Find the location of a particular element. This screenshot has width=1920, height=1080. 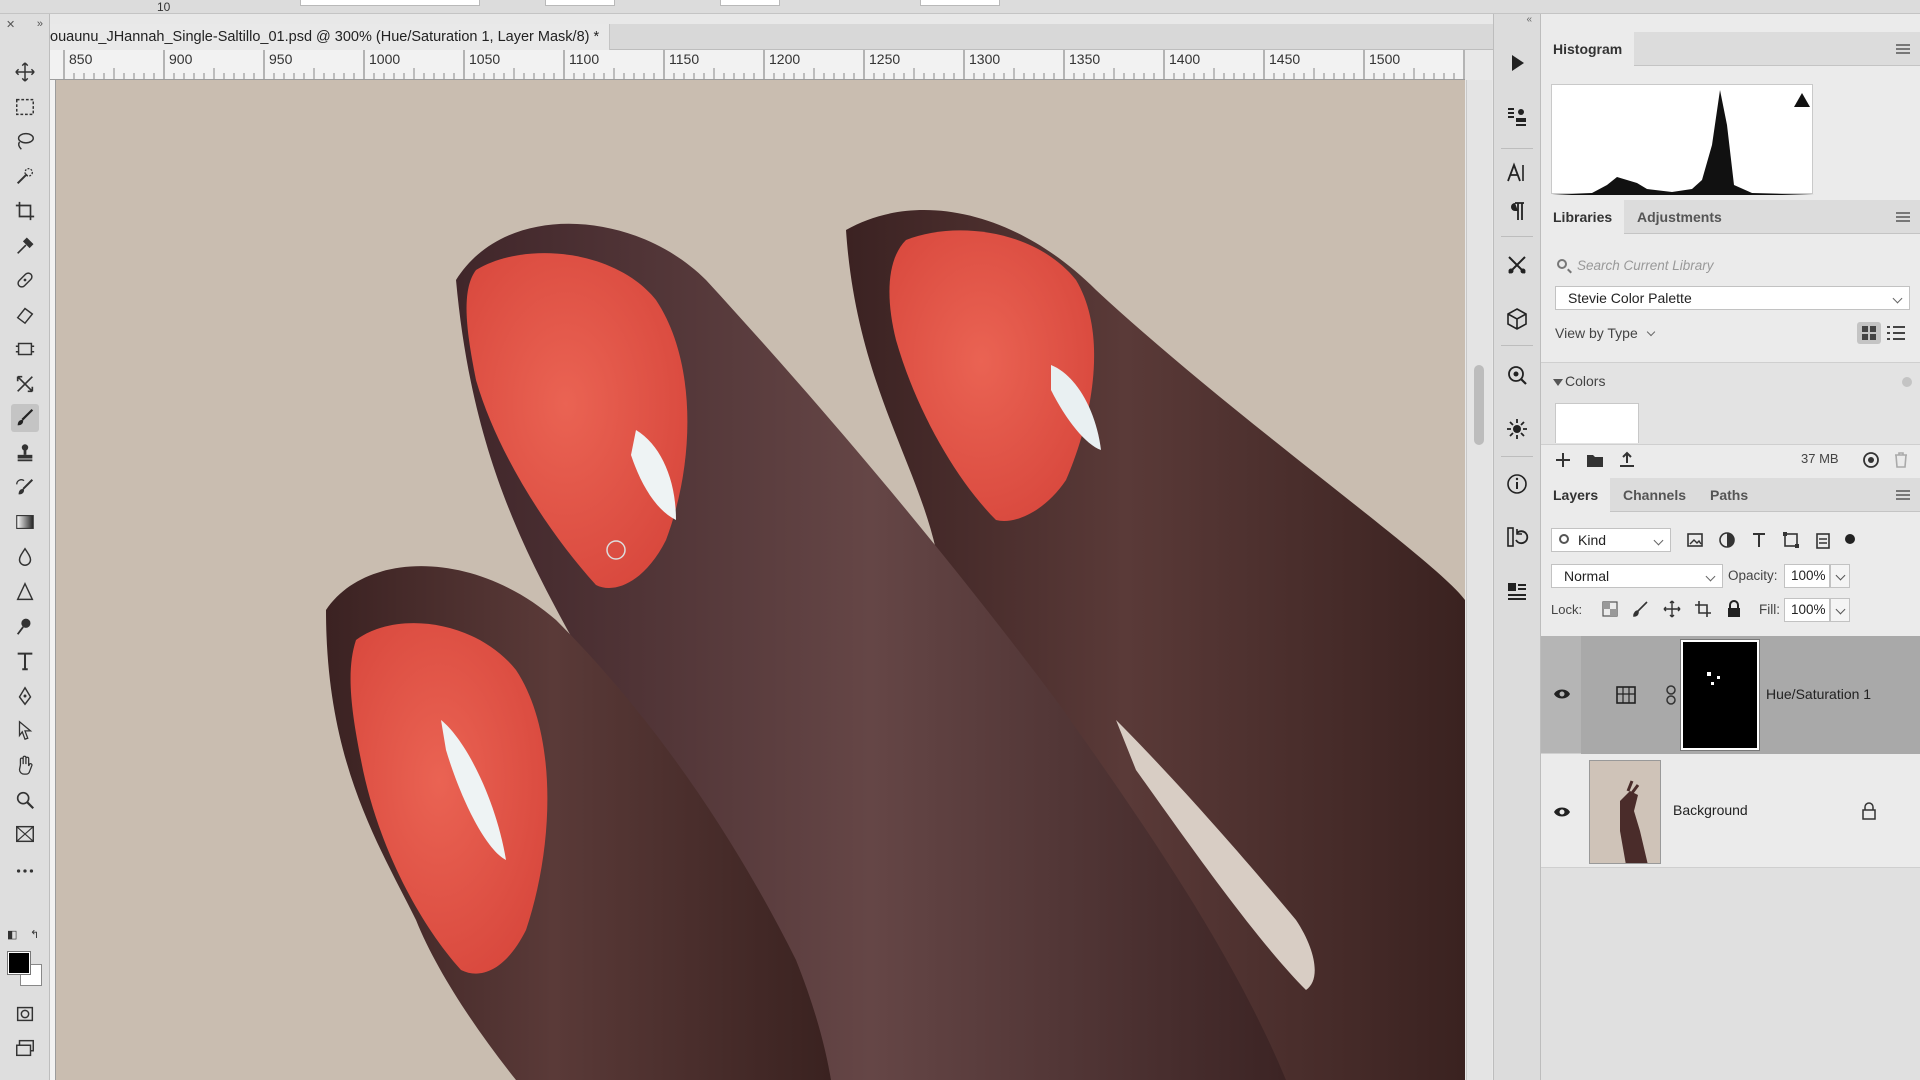

tab-histogram: Histogram is located at coordinates (1588, 49).